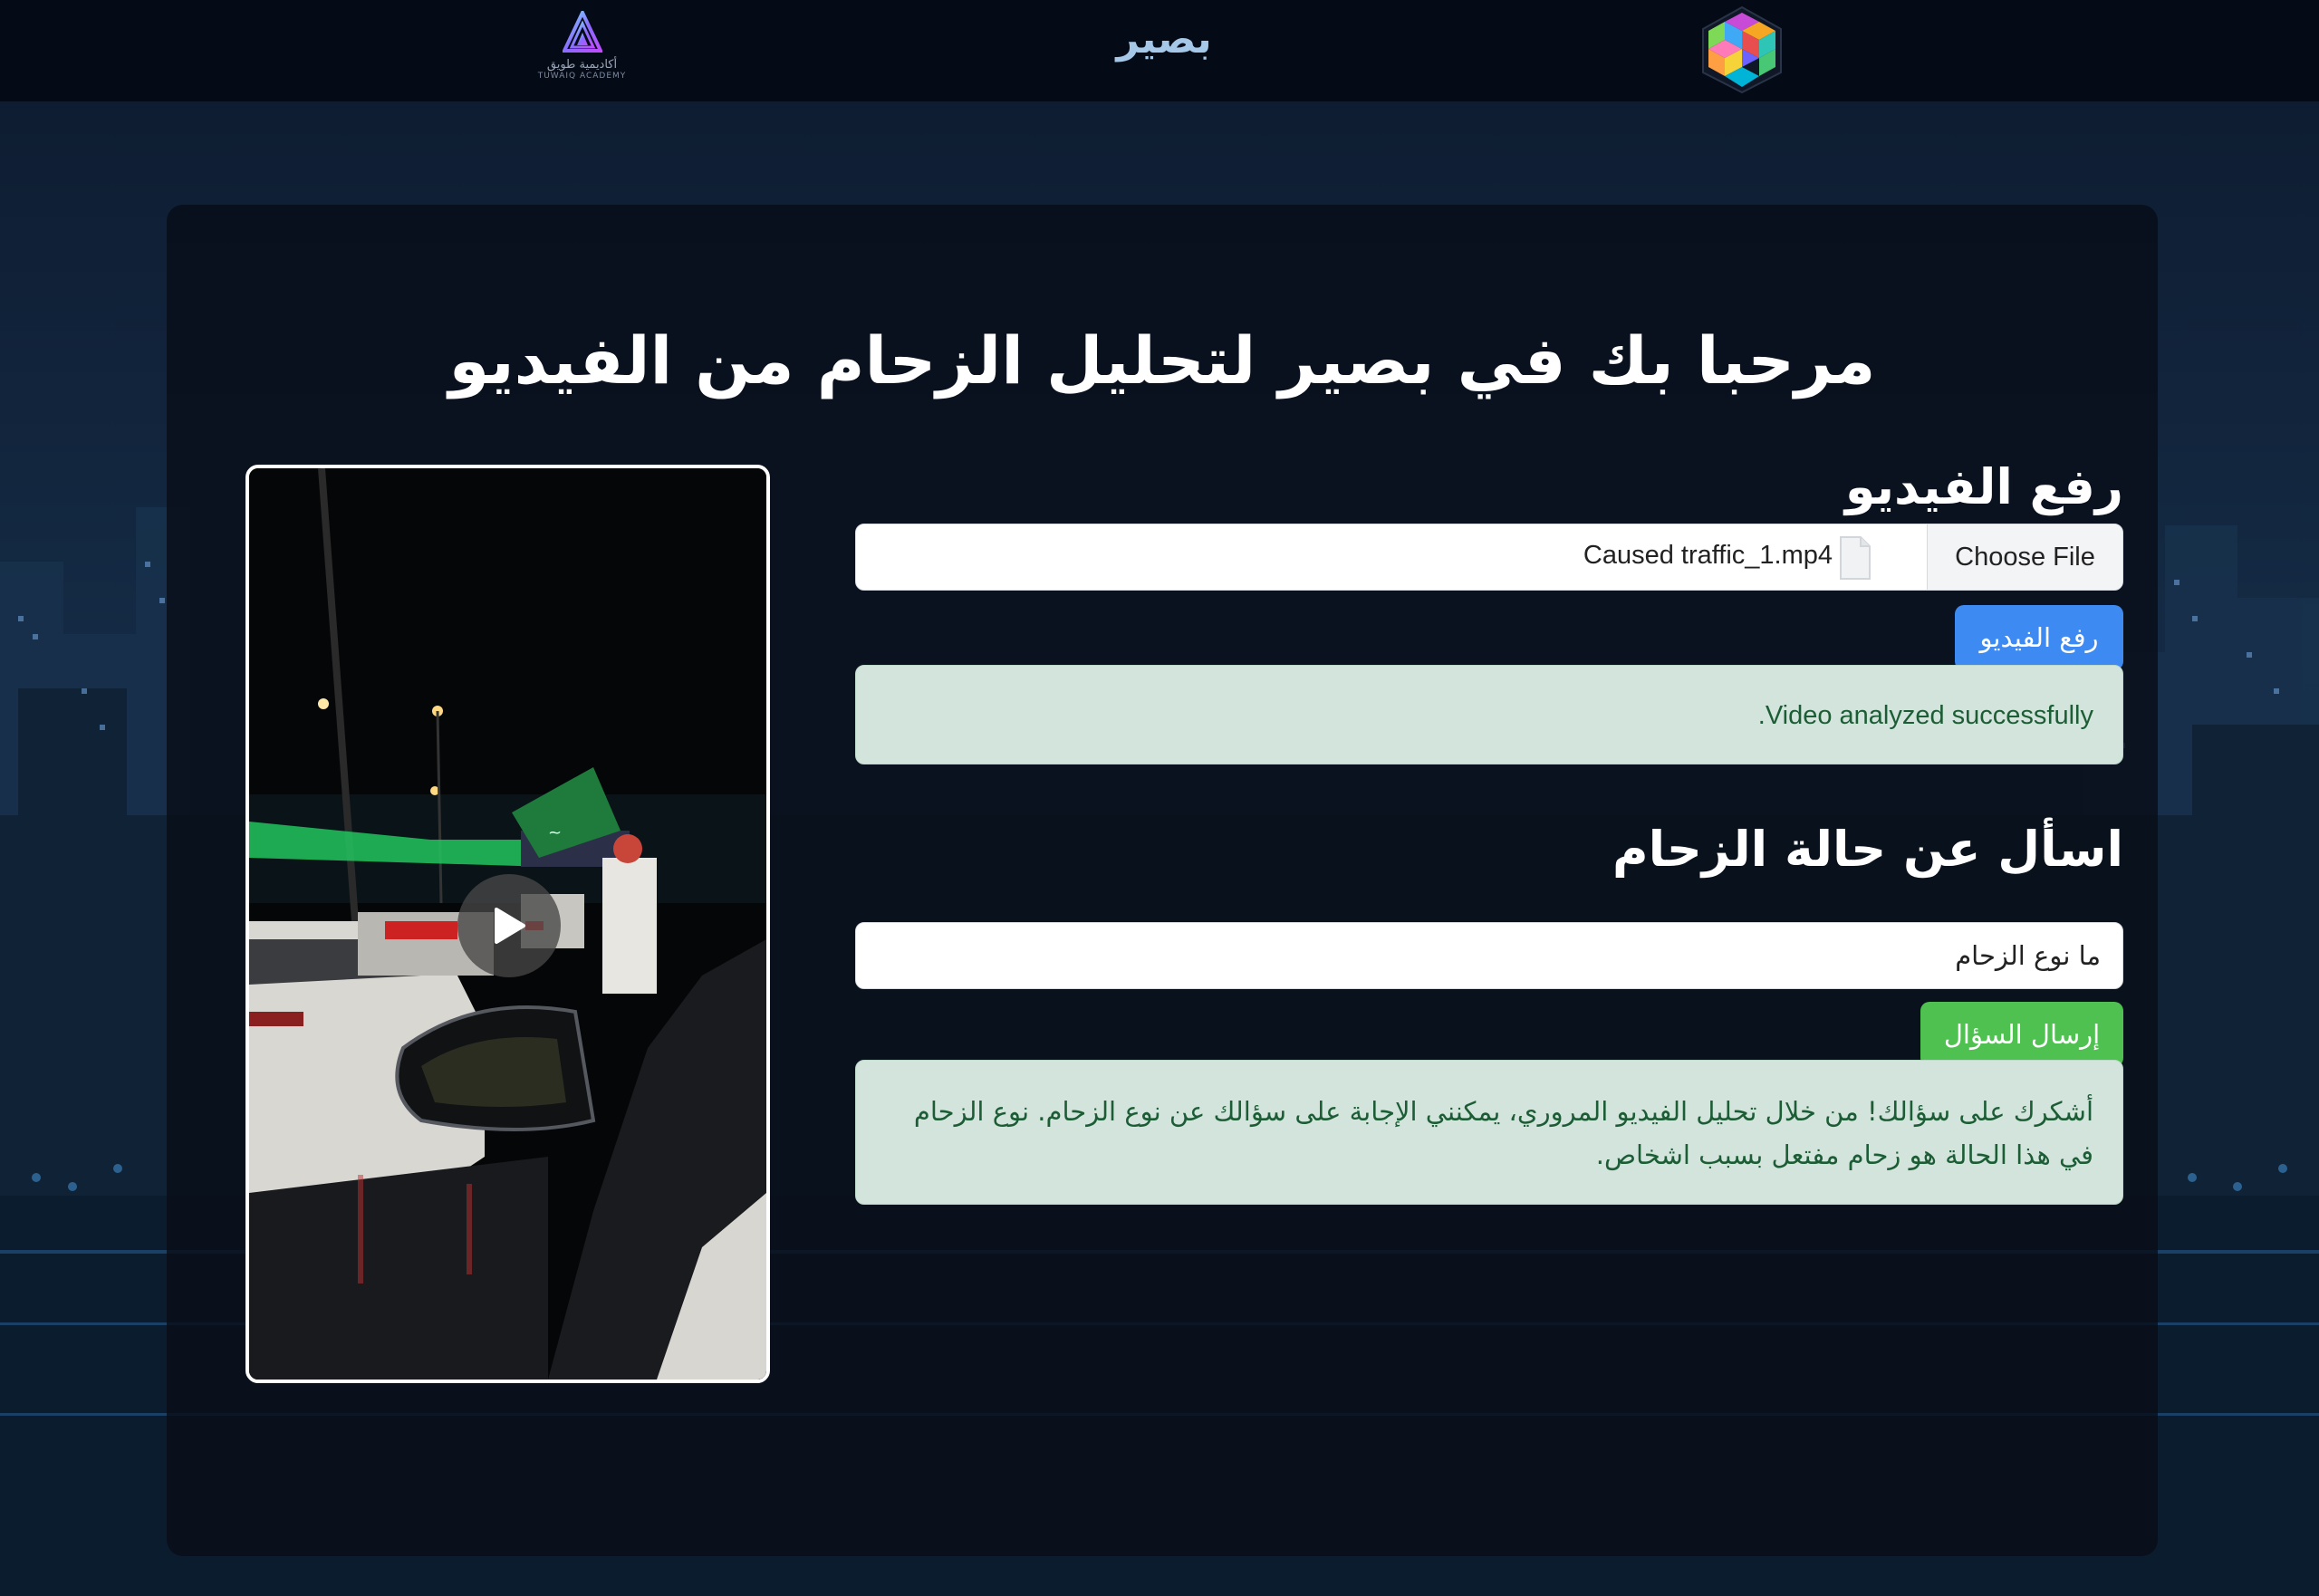  I want to click on file-icon, so click(1855, 558).